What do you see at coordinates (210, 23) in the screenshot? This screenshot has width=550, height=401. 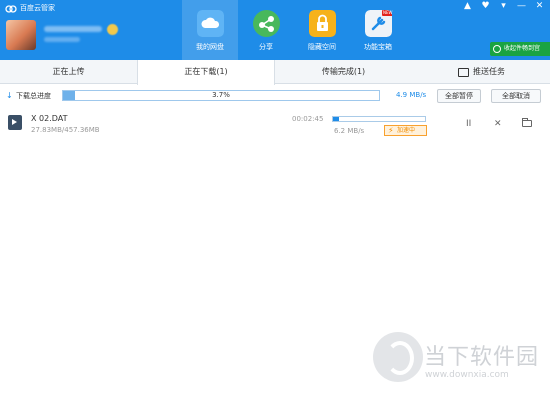 I see `cloud-icon` at bounding box center [210, 23].